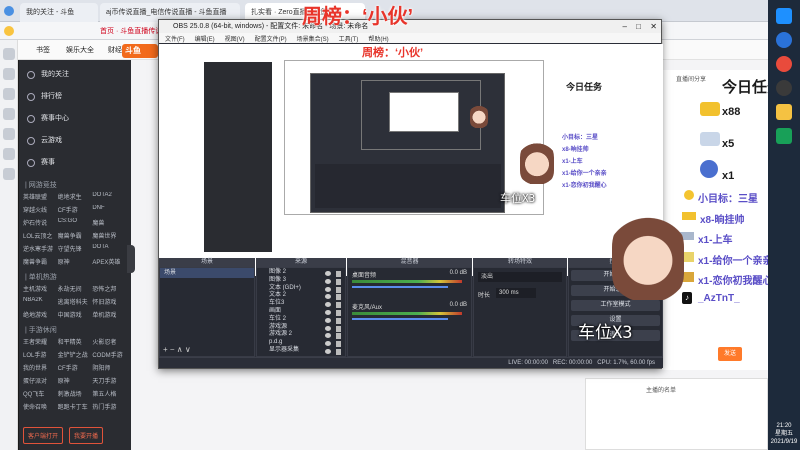 The width and height of the screenshot is (800, 450). Describe the element at coordinates (75, 301) in the screenshot. I see `category-link: 逃离塔科夫` at that location.